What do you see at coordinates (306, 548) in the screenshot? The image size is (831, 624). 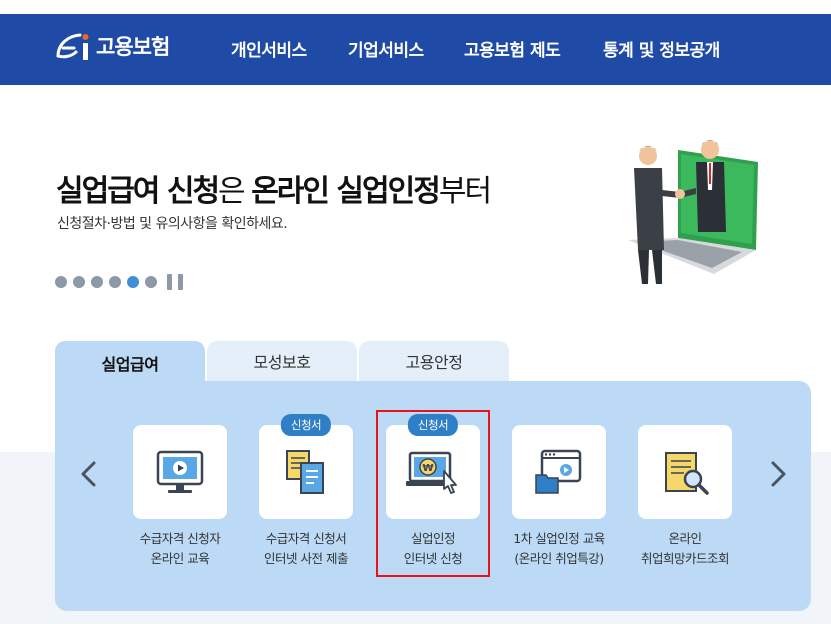 I see `service-label: 수급자격 신청서 인터넷 사전 제출` at bounding box center [306, 548].